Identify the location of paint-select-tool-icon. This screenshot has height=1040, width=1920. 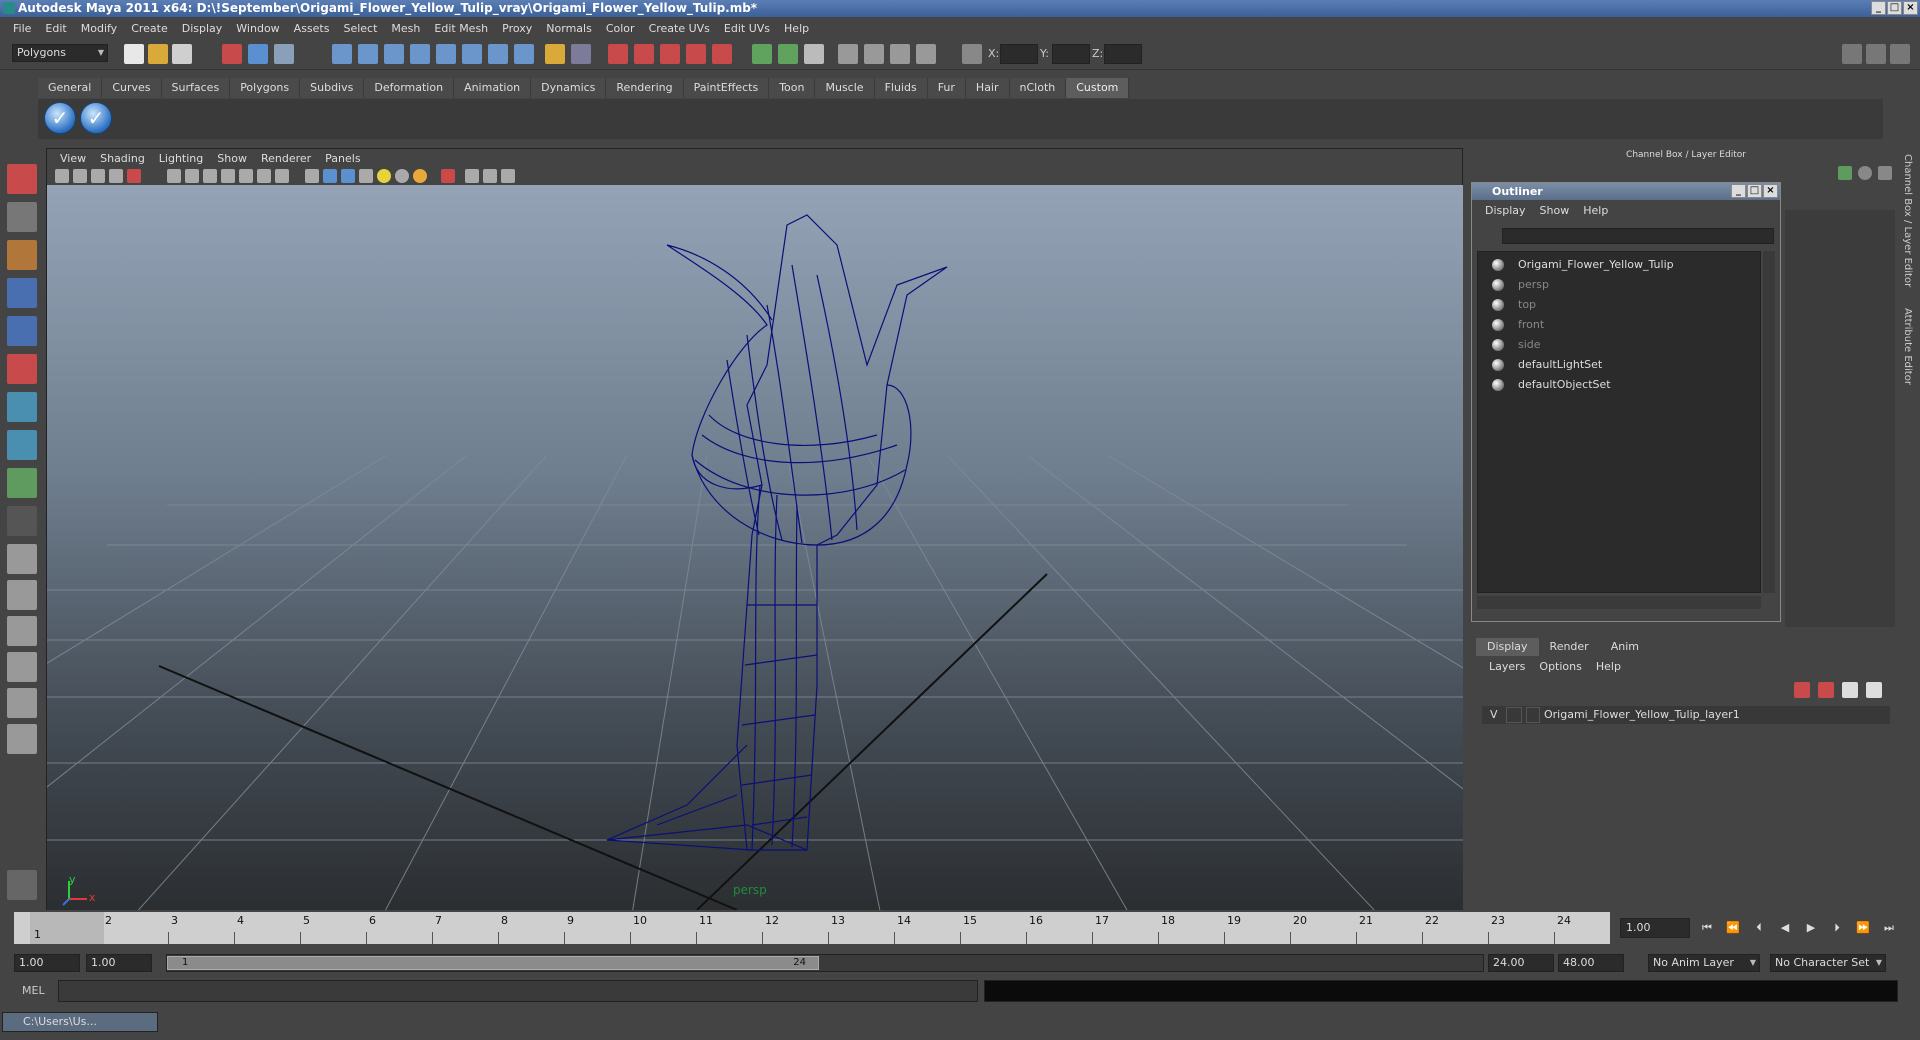
(22, 255).